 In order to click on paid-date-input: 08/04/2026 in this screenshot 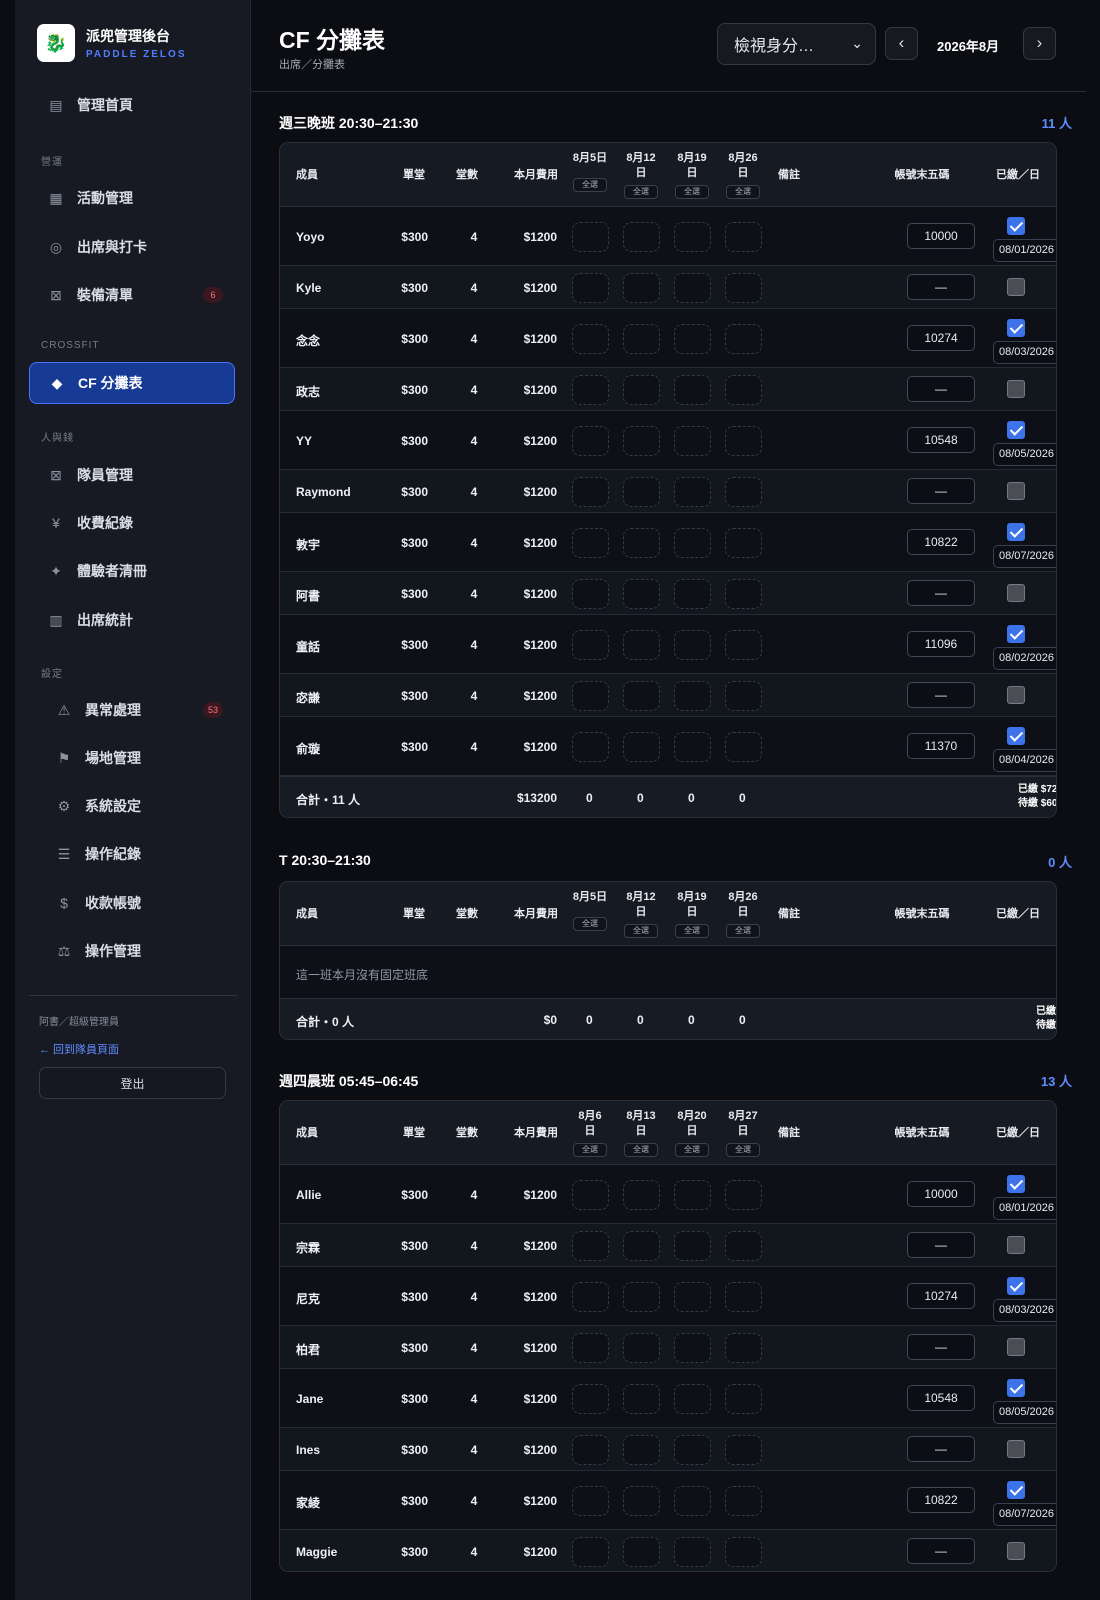, I will do `click(1024, 760)`.